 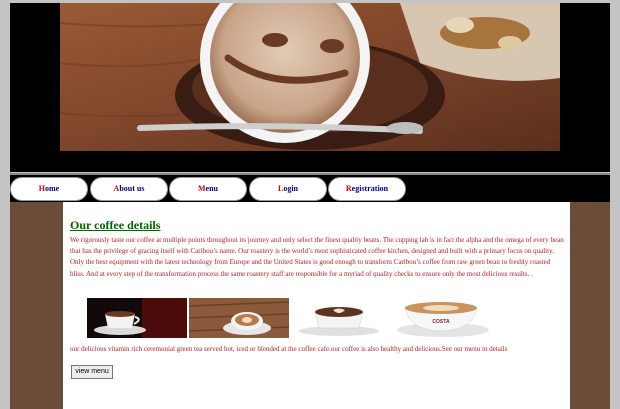 I want to click on view-menu-button: view menu, so click(x=92, y=372).